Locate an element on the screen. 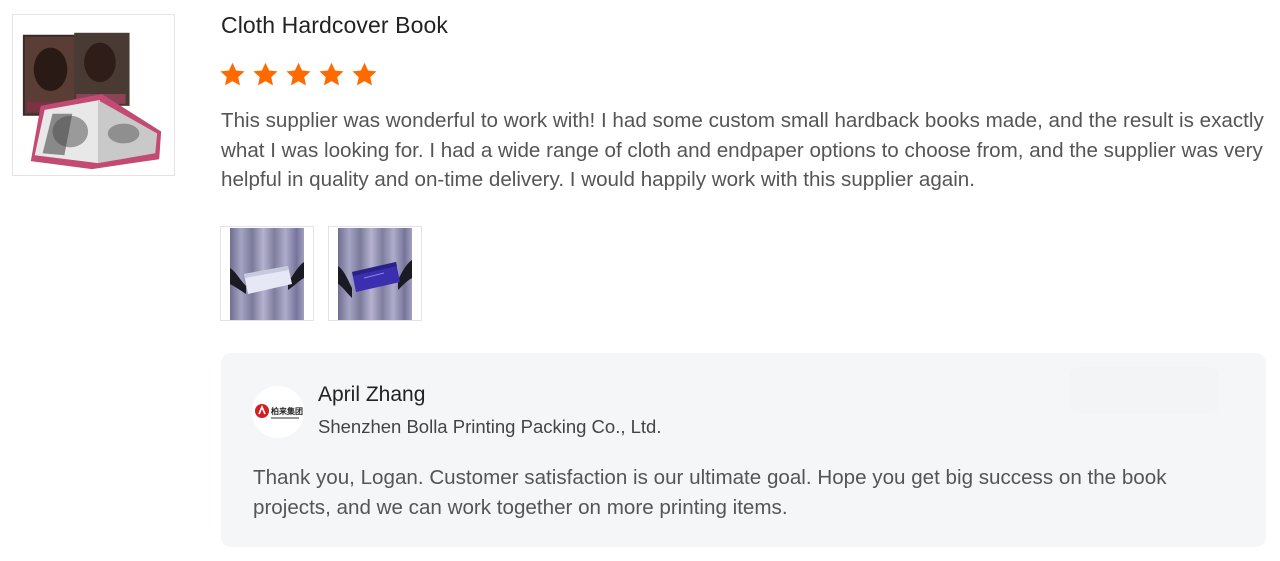 The width and height of the screenshot is (1280, 561). logo-text: 柏来集团 is located at coordinates (287, 411).